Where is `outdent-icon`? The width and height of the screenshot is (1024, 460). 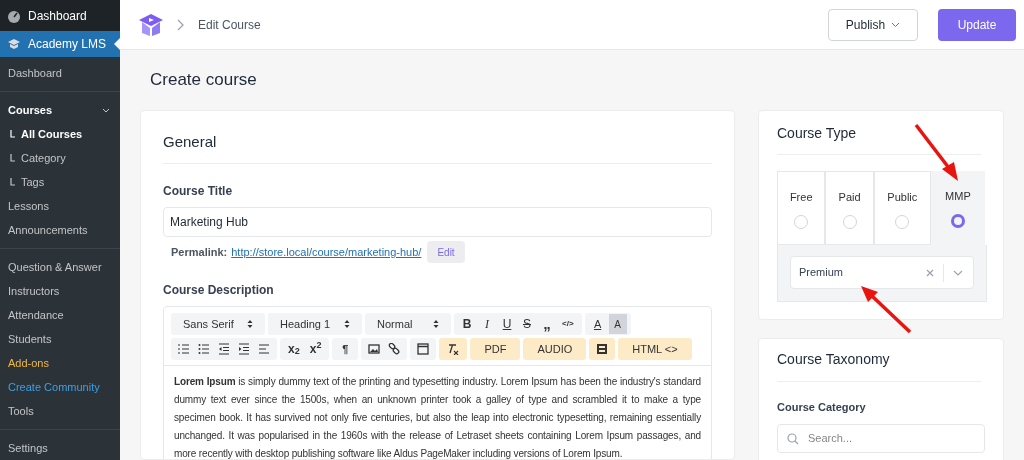 outdent-icon is located at coordinates (224, 349).